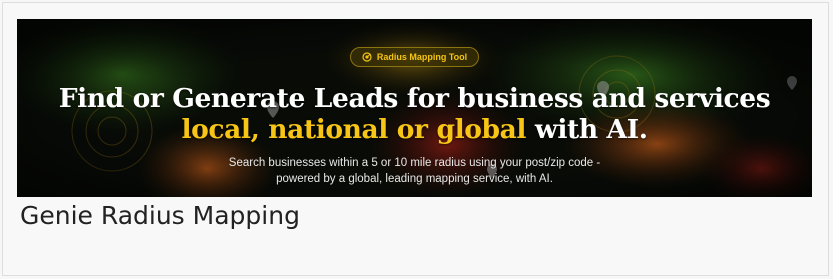  I want to click on headline-highlight: local, national or global, so click(354, 129).